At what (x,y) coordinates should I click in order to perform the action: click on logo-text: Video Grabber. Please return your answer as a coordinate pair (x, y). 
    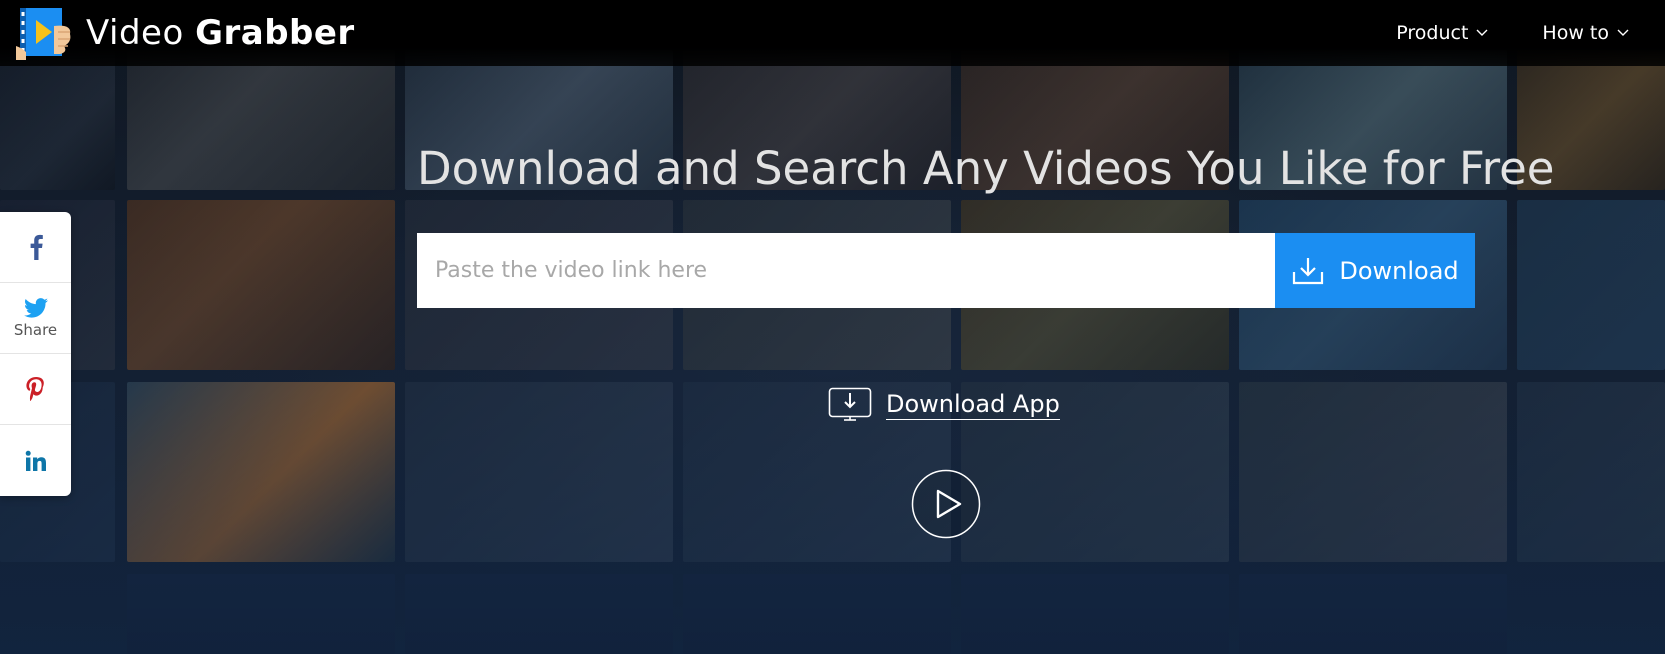
    Looking at the image, I should click on (220, 33).